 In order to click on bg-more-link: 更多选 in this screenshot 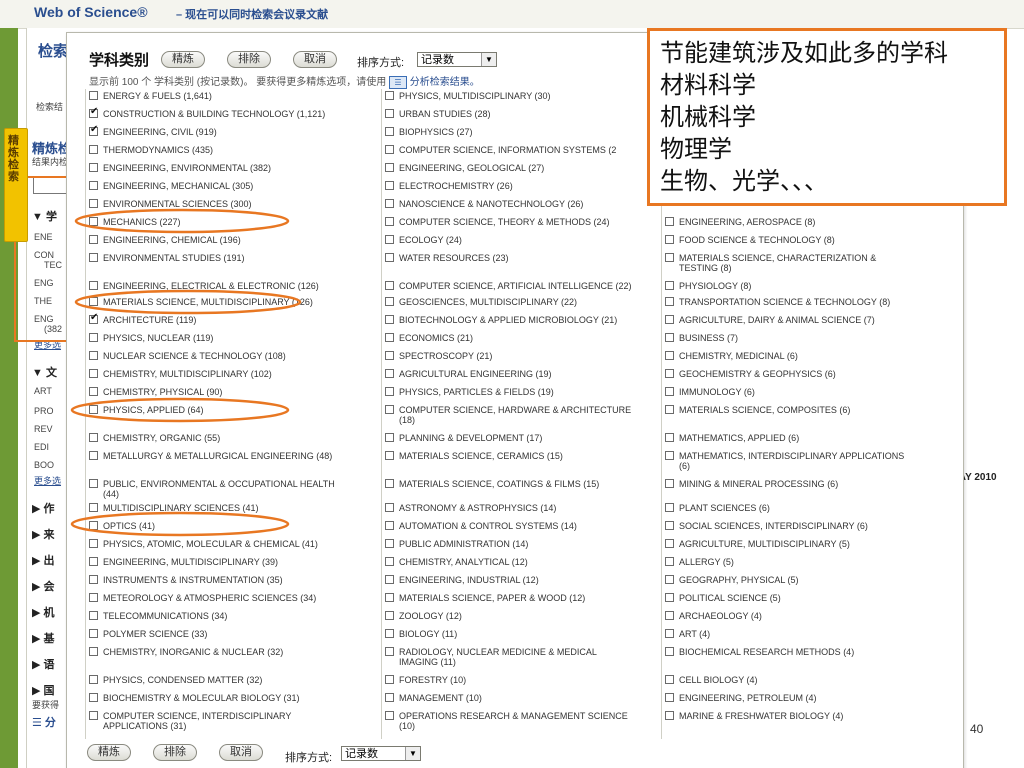, I will do `click(47, 480)`.